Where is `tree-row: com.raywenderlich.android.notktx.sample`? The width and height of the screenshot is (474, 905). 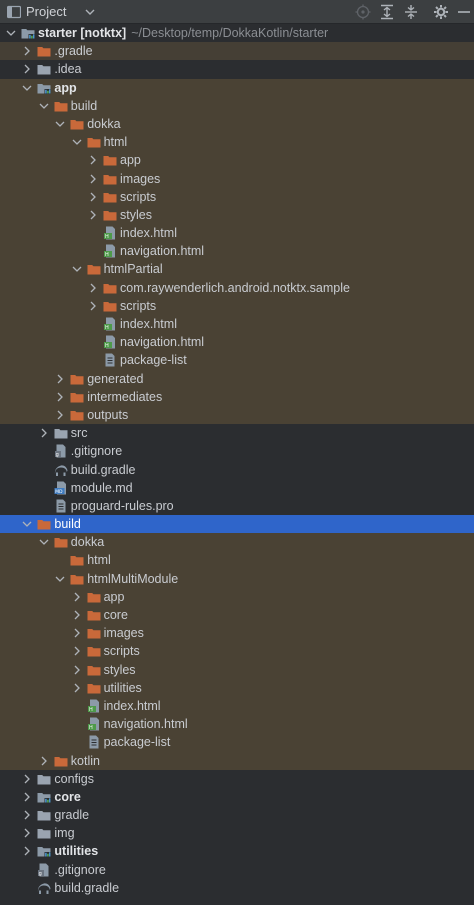
tree-row: com.raywenderlich.android.notktx.sample is located at coordinates (237, 287).